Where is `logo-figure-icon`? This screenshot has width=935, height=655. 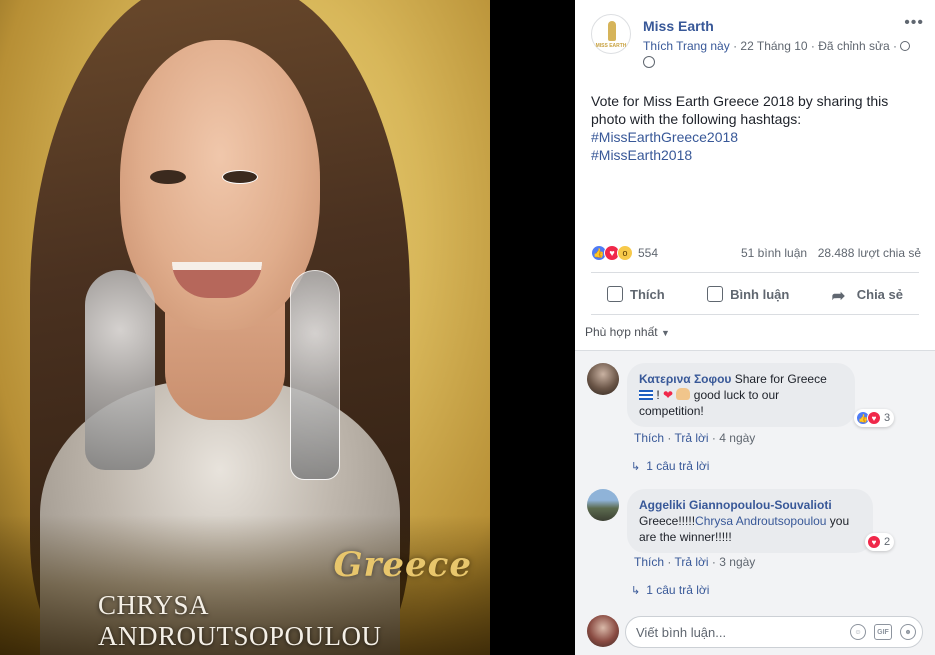
logo-figure-icon is located at coordinates (612, 31).